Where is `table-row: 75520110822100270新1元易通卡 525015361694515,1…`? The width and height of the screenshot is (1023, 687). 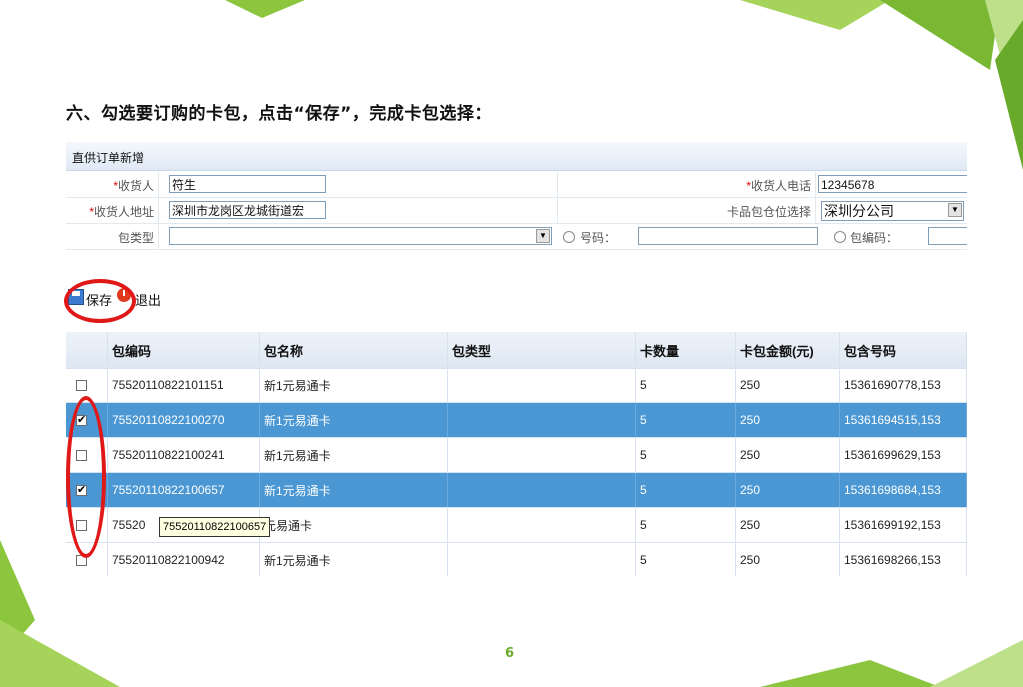 table-row: 75520110822100270新1元易通卡 525015361694515,1… is located at coordinates (516, 420).